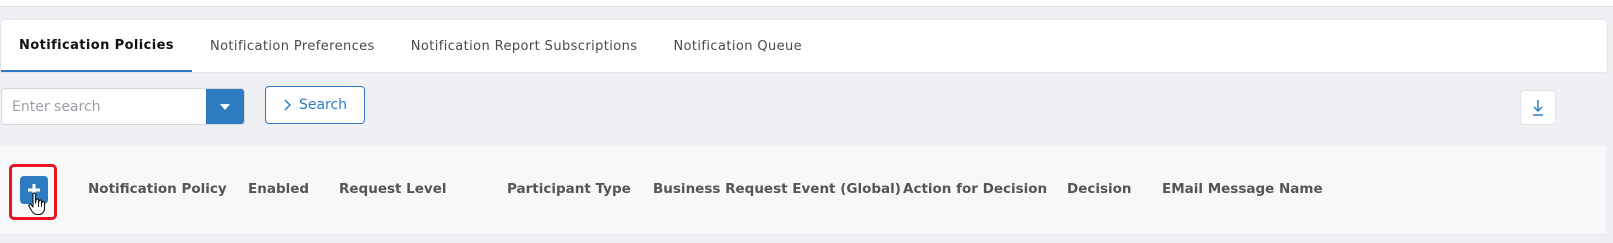 This screenshot has height=243, width=1613. I want to click on search-dropdown-button, so click(225, 106).